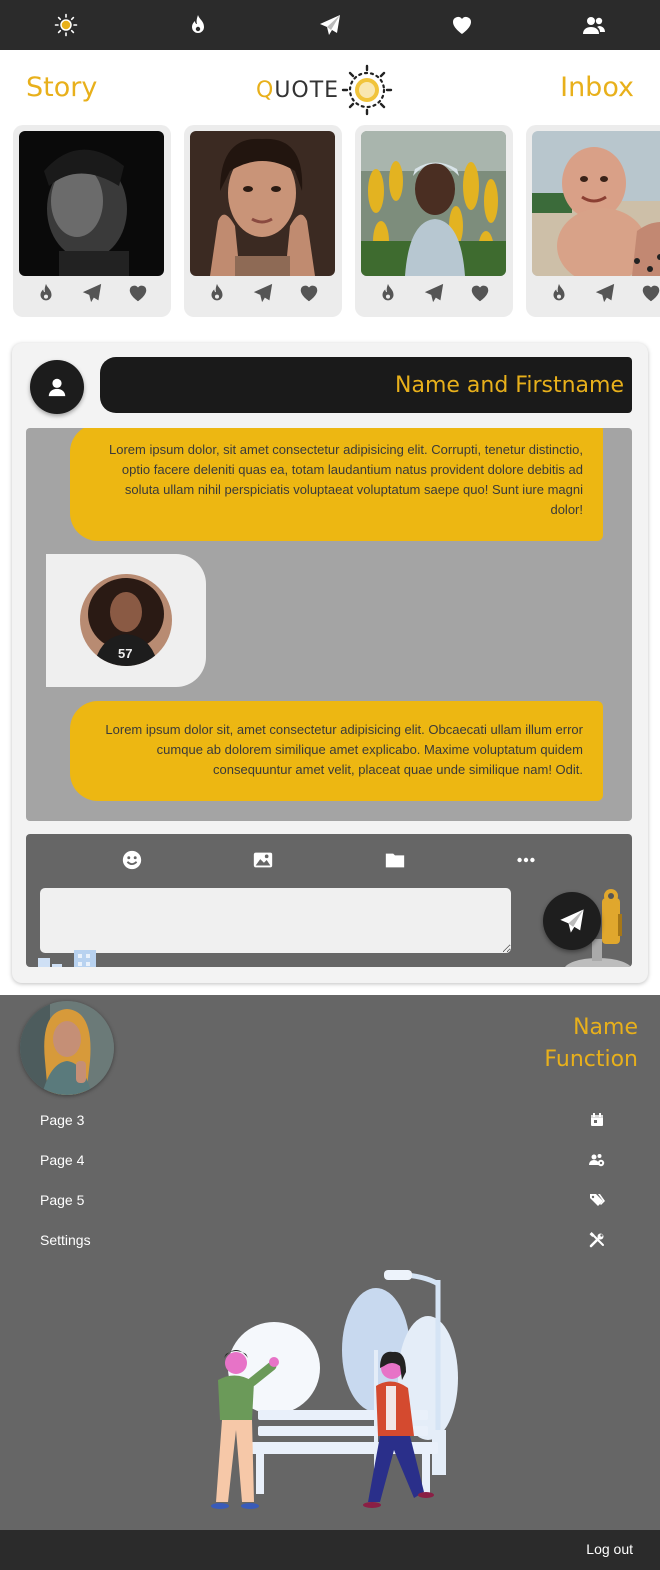 Image resolution: width=660 pixels, height=1570 pixels. Describe the element at coordinates (330, 1550) in the screenshot. I see `footer-bar: Log out` at that location.